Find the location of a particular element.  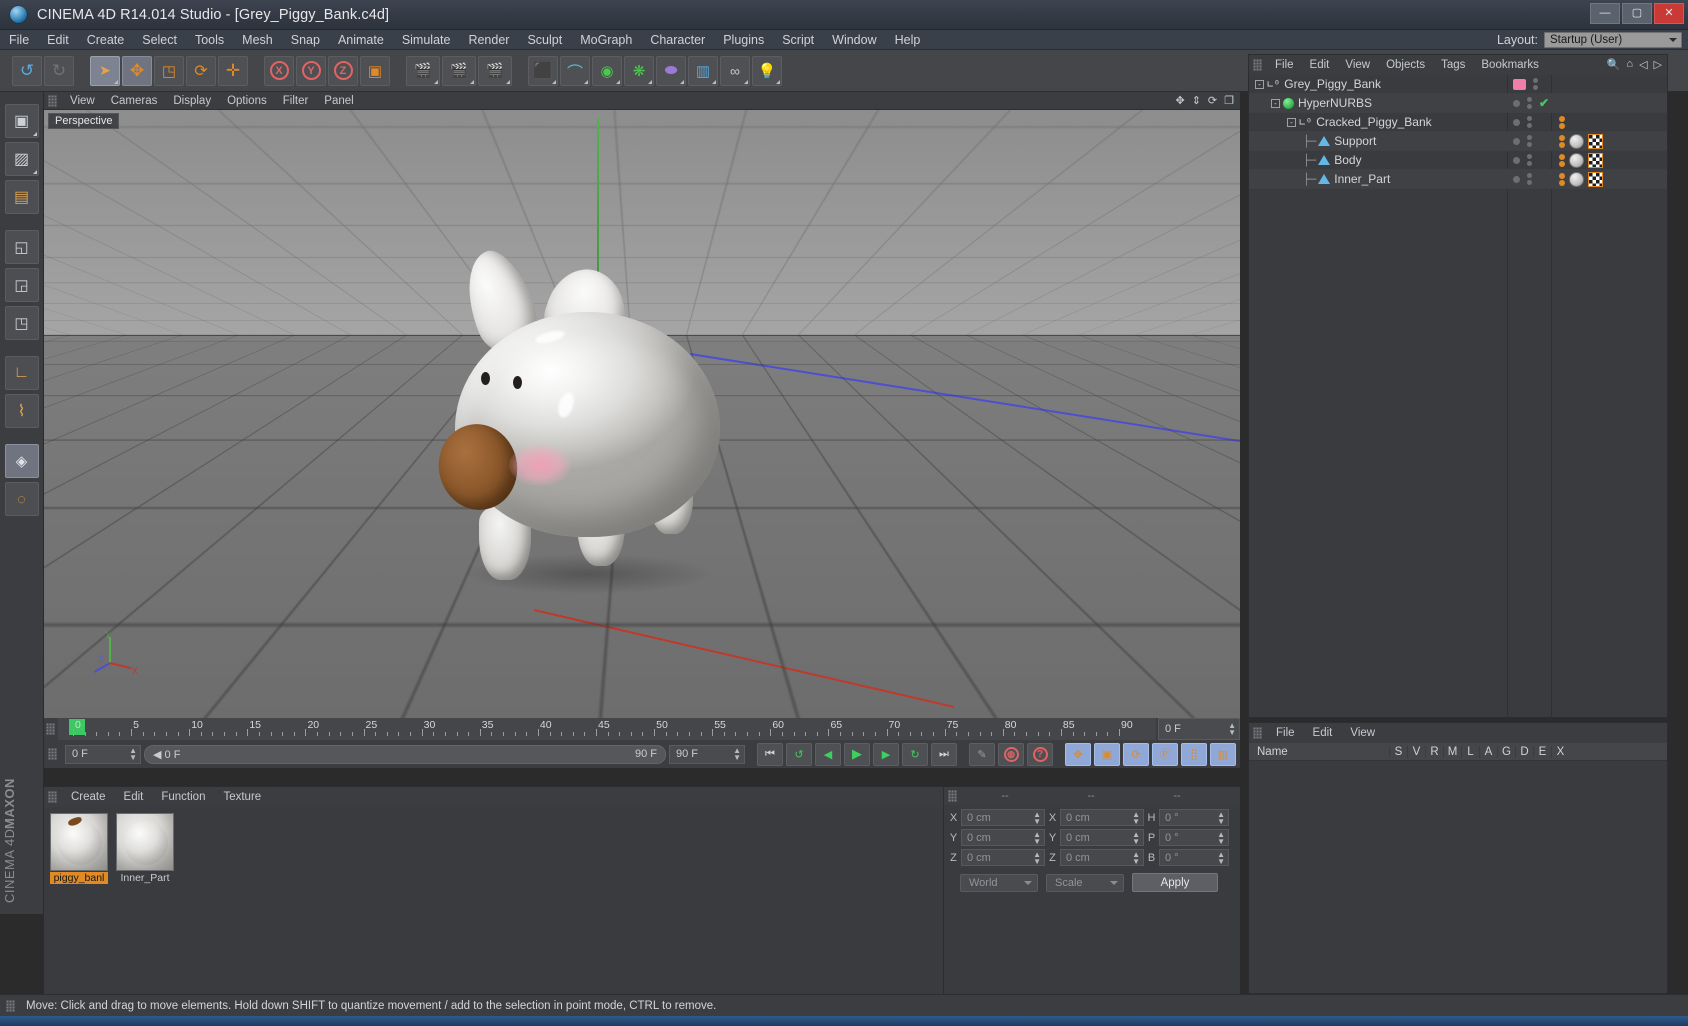

play-loop-button: ↻ is located at coordinates (915, 754).